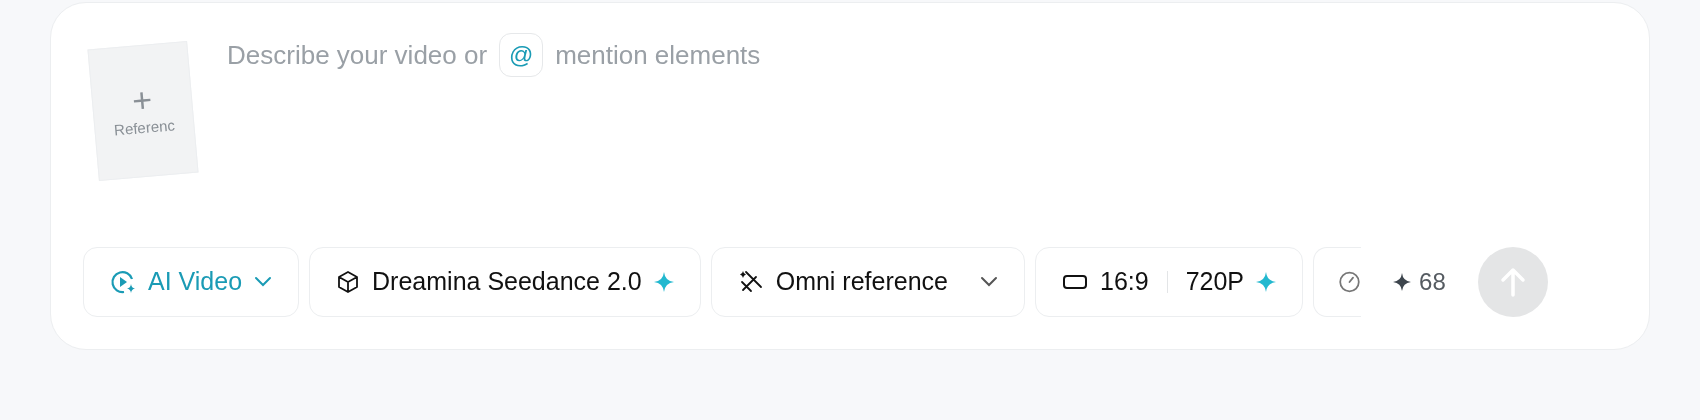  Describe the element at coordinates (1075, 282) in the screenshot. I see `aspect-ratio-icon` at that location.